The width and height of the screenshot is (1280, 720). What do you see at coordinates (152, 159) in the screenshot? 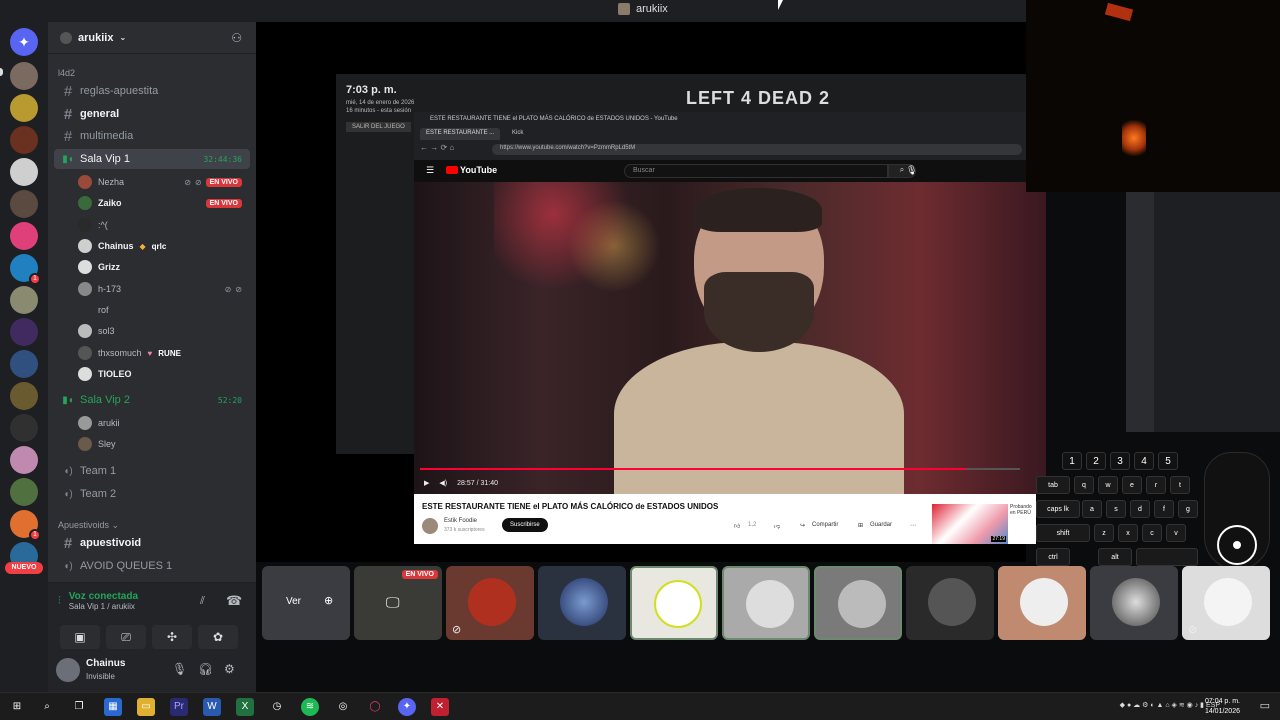
I see `voice-channel-sala-vip-1: ▮◖ Sala Vip 1 32:44:36` at bounding box center [152, 159].